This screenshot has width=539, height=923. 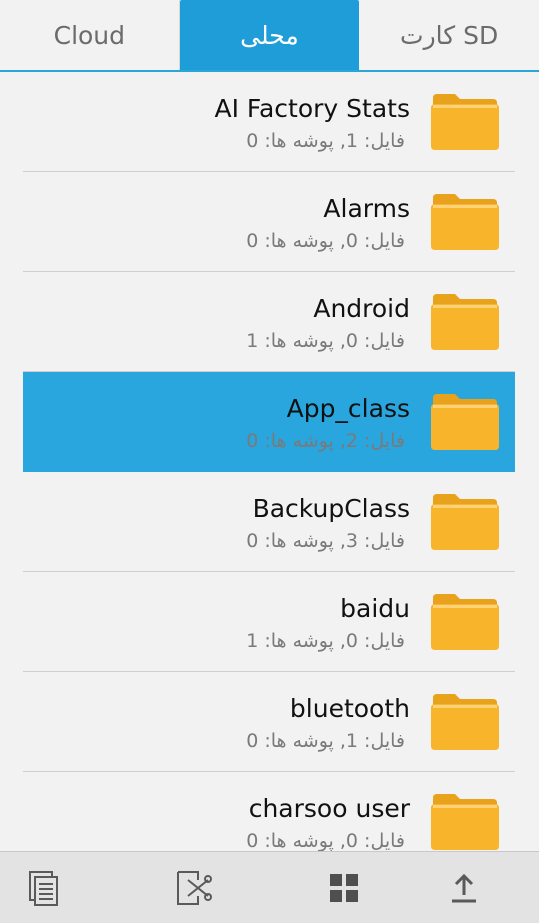 I want to click on folder-name: Alarms, so click(x=366, y=208).